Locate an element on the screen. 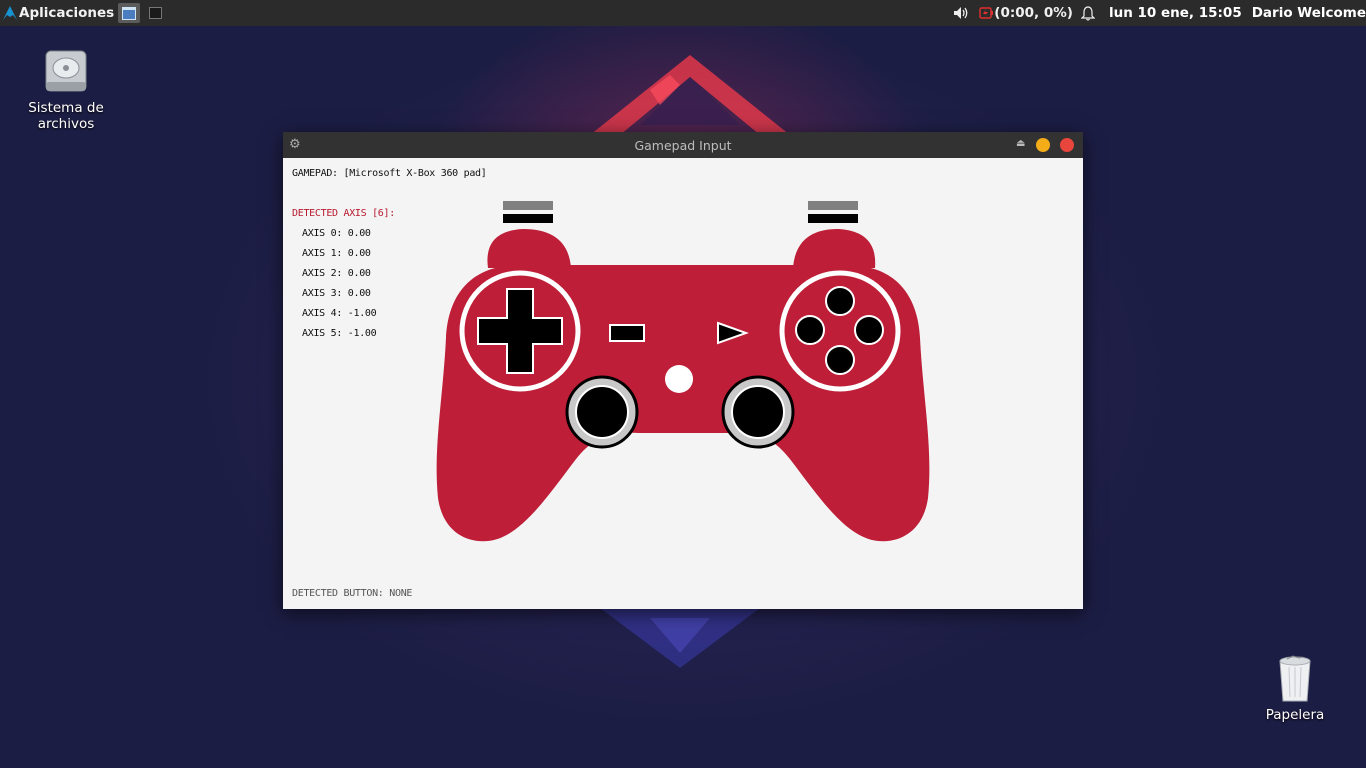 This screenshot has width=1366, height=768. left-shoulder is located at coordinates (529, 248).